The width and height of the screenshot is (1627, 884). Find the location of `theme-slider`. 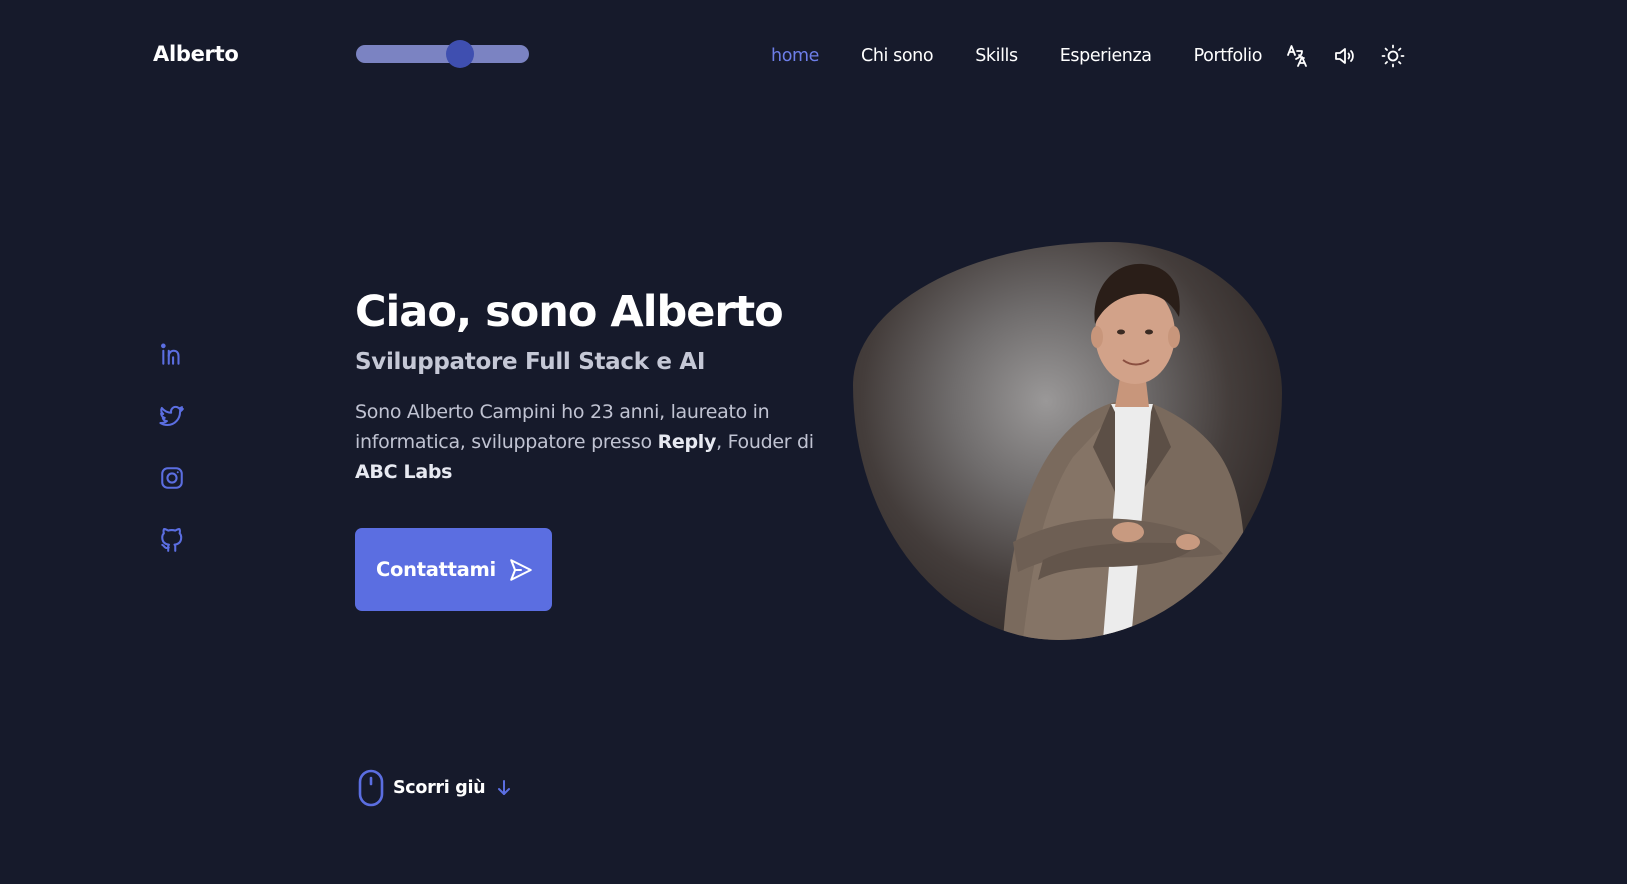

theme-slider is located at coordinates (442, 54).